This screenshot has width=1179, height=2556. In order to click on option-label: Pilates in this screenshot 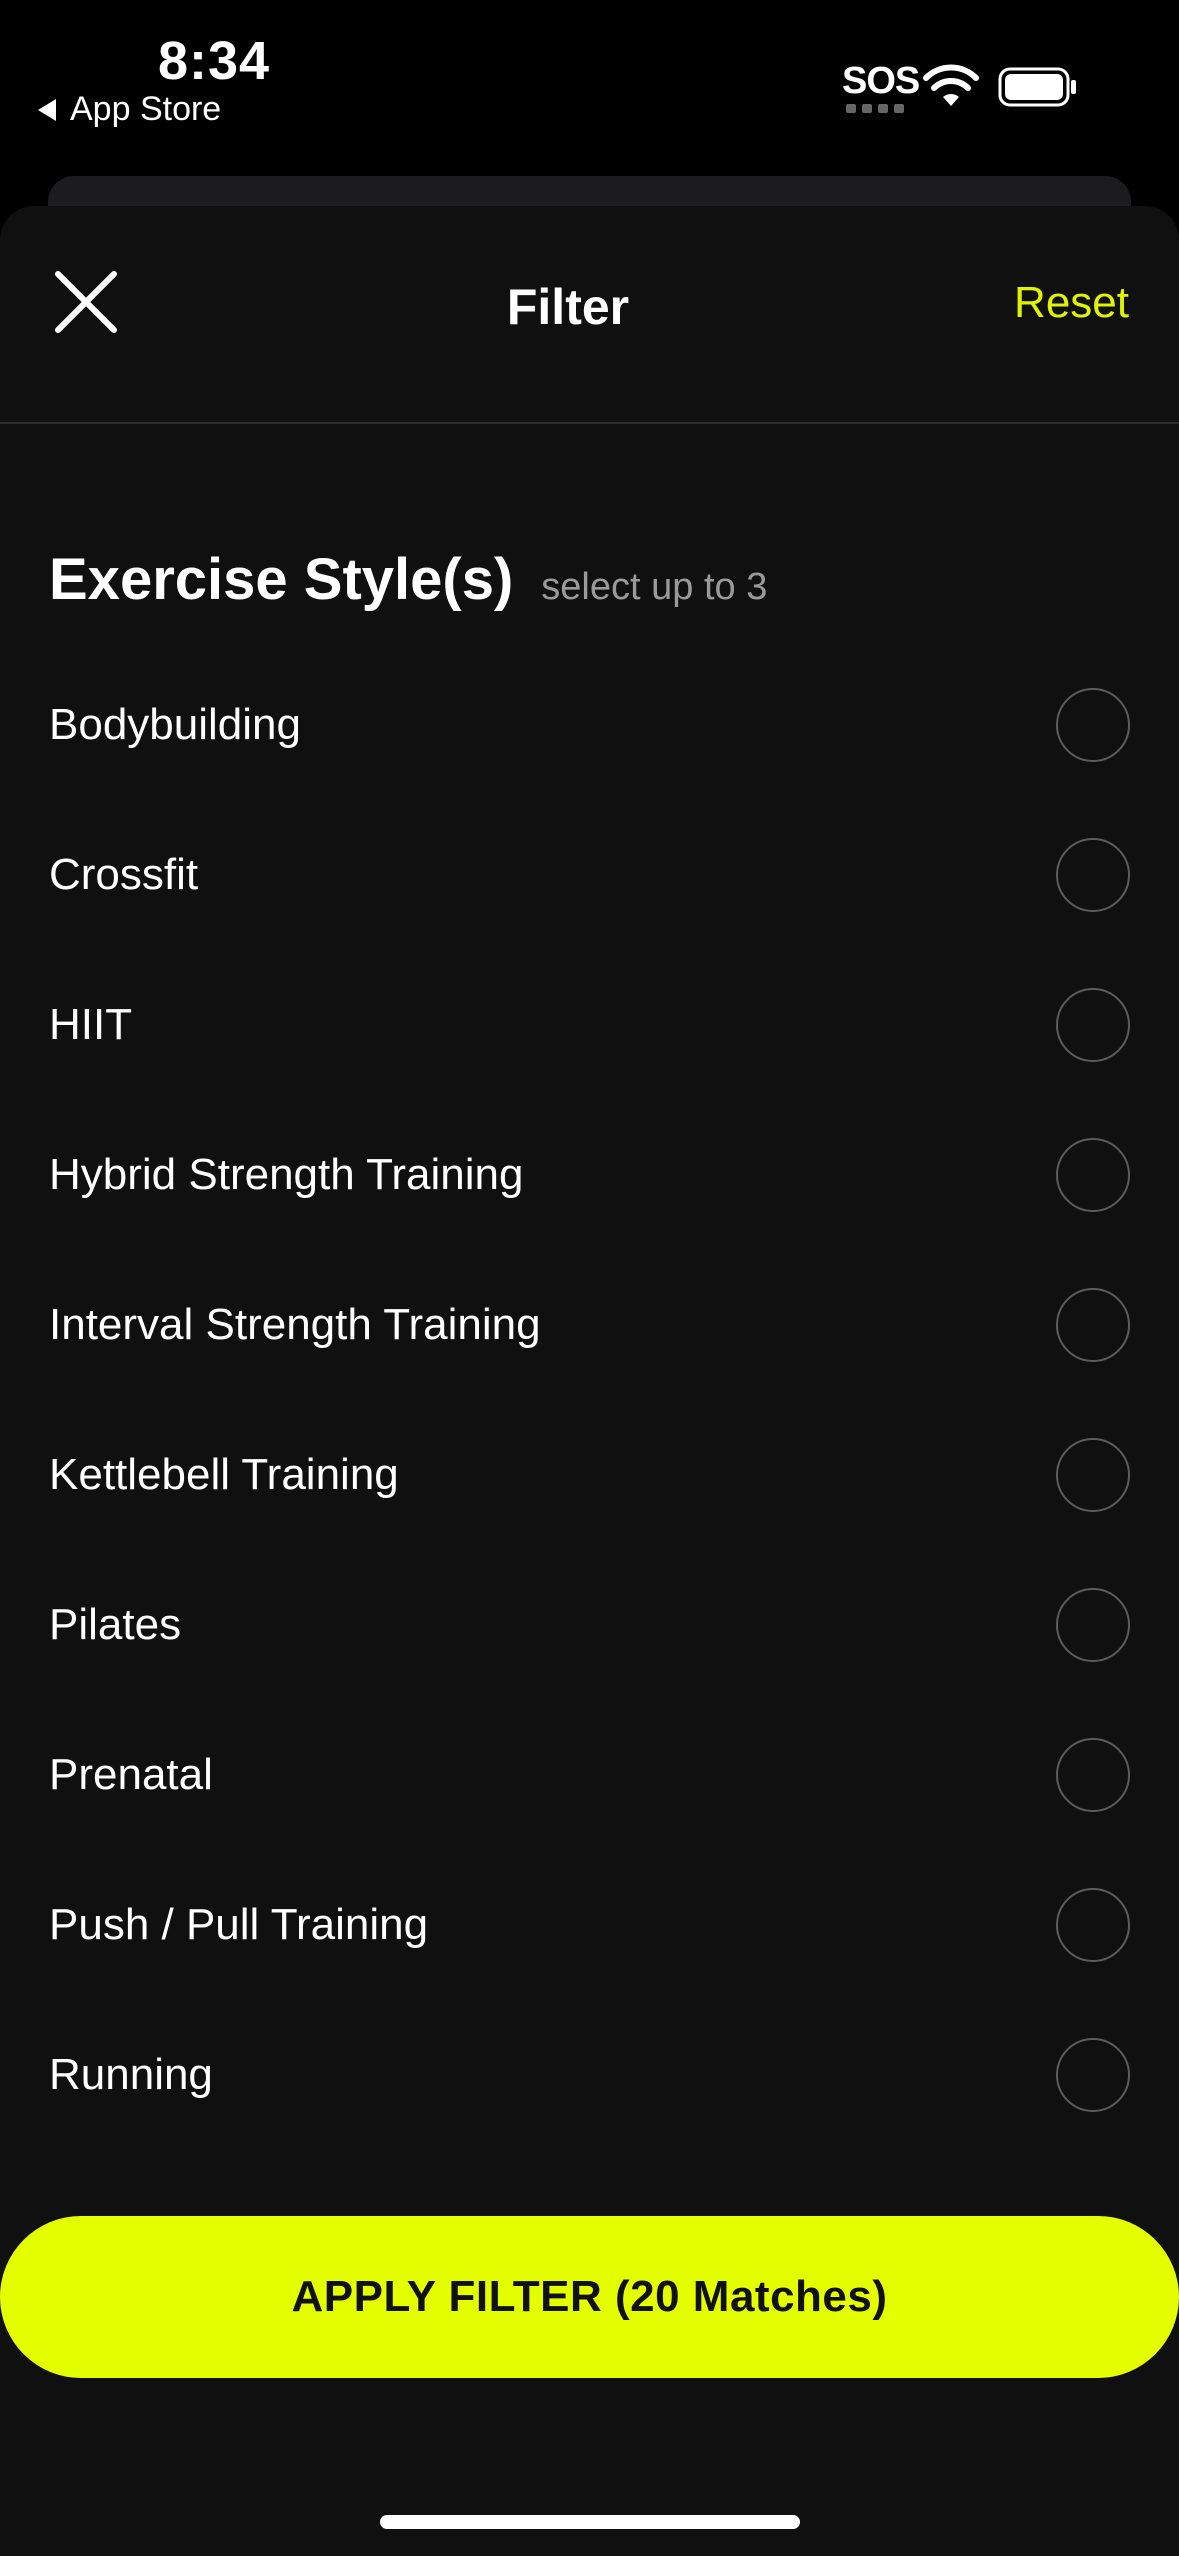, I will do `click(115, 1624)`.